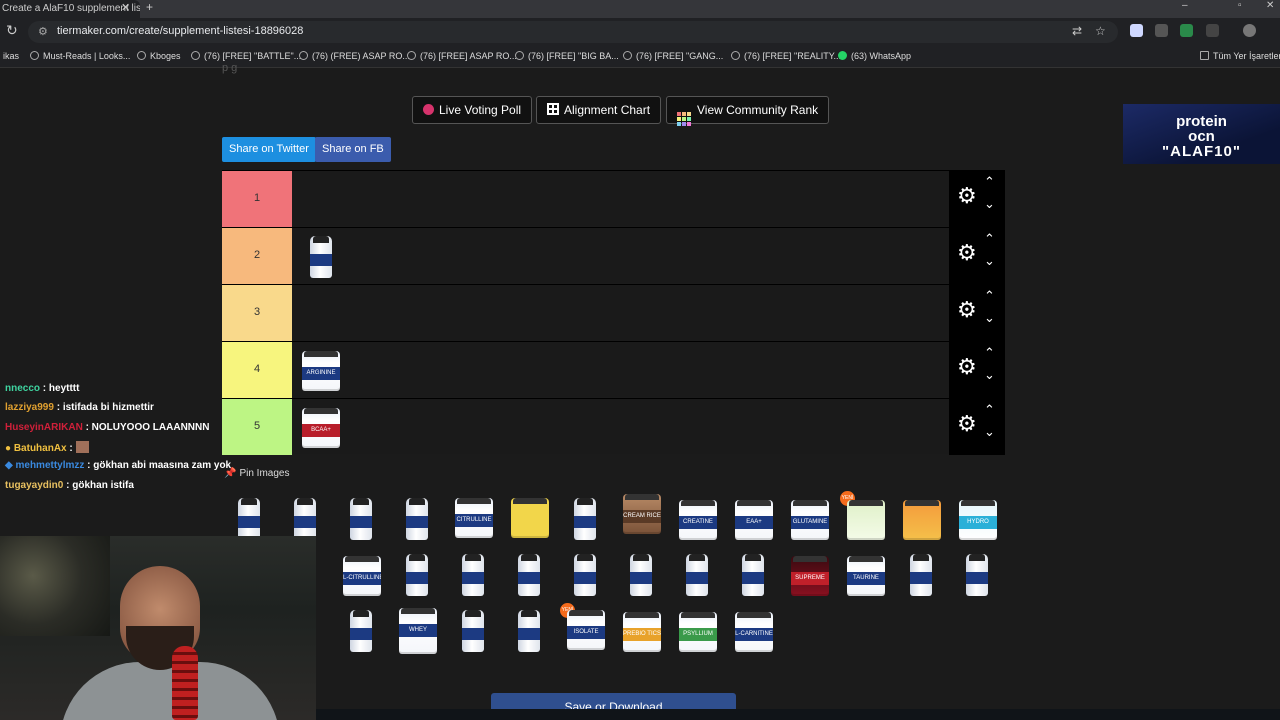  I want to click on tier-label: 1, so click(257, 199).